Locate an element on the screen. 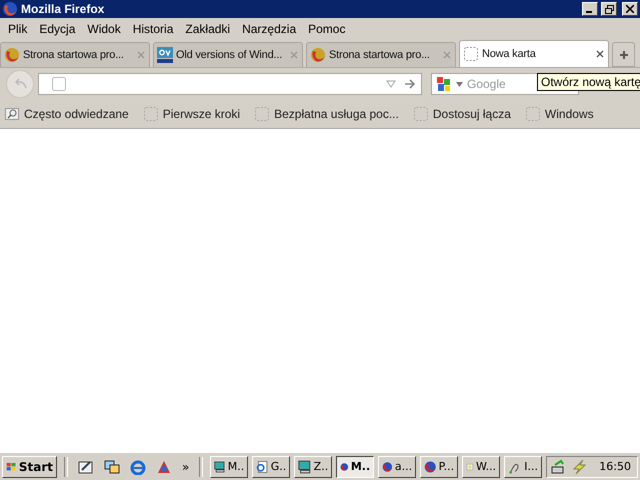 This screenshot has height=480, width=640. browser-tab: Nowa karta is located at coordinates (534, 53).